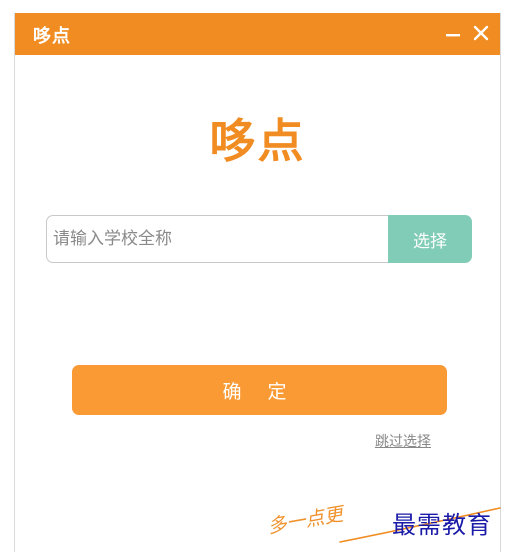 The image size is (511, 552). Describe the element at coordinates (257, 141) in the screenshot. I see `app-logo: 哆点` at that location.